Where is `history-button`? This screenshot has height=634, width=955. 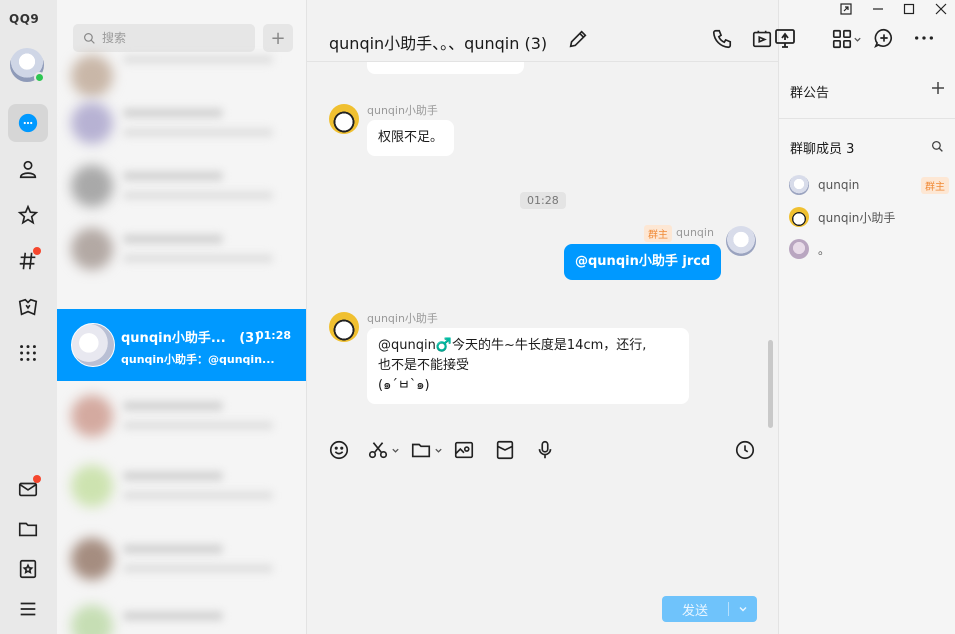
history-button is located at coordinates (745, 450).